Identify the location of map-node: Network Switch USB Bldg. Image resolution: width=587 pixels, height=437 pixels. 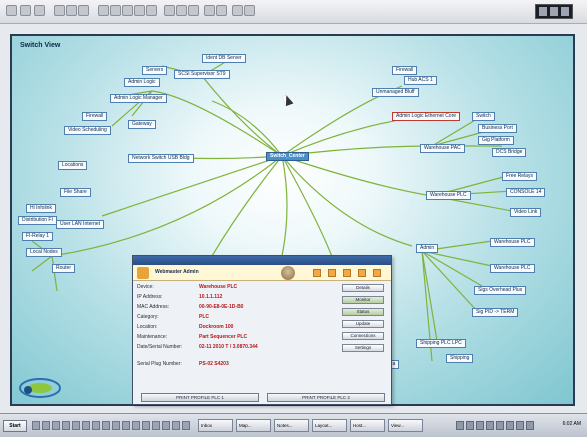
(161, 158).